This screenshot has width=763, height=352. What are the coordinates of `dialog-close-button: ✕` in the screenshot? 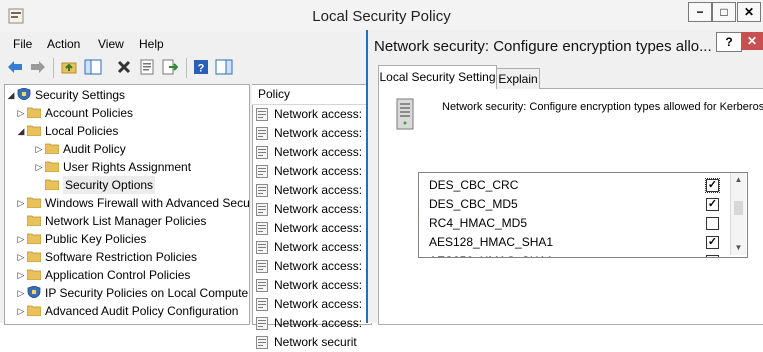 It's located at (752, 41).